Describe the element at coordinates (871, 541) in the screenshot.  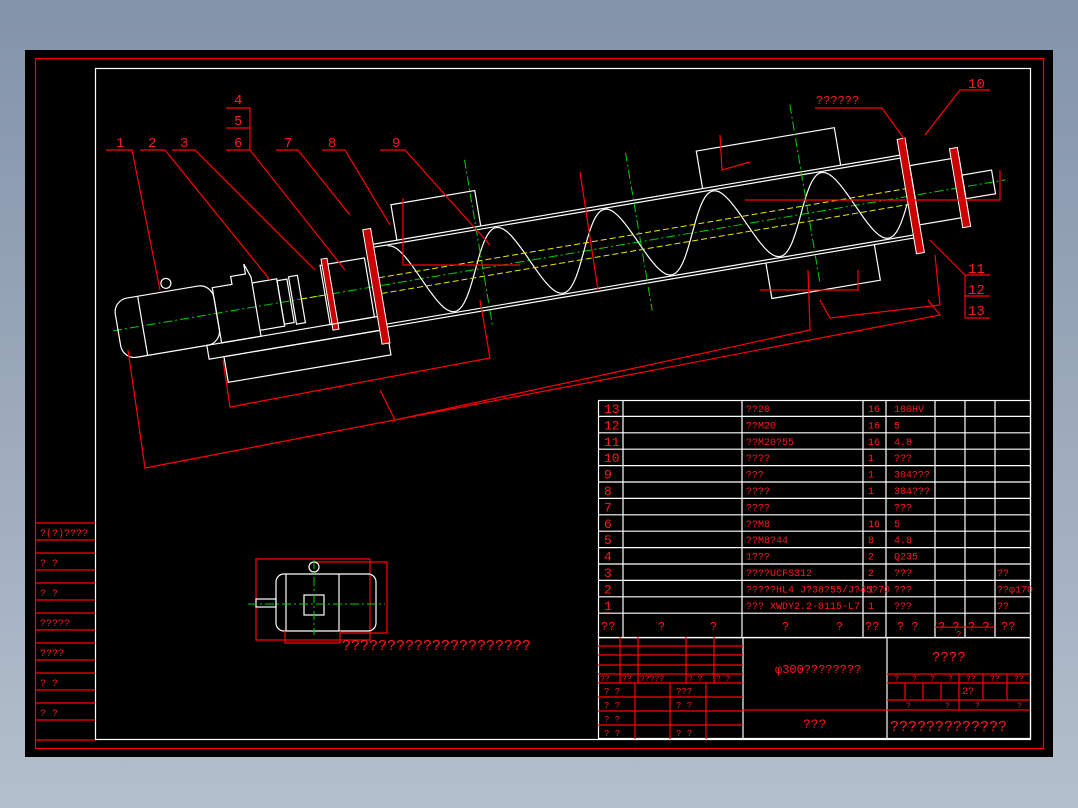
I see `part-qty: 8` at that location.